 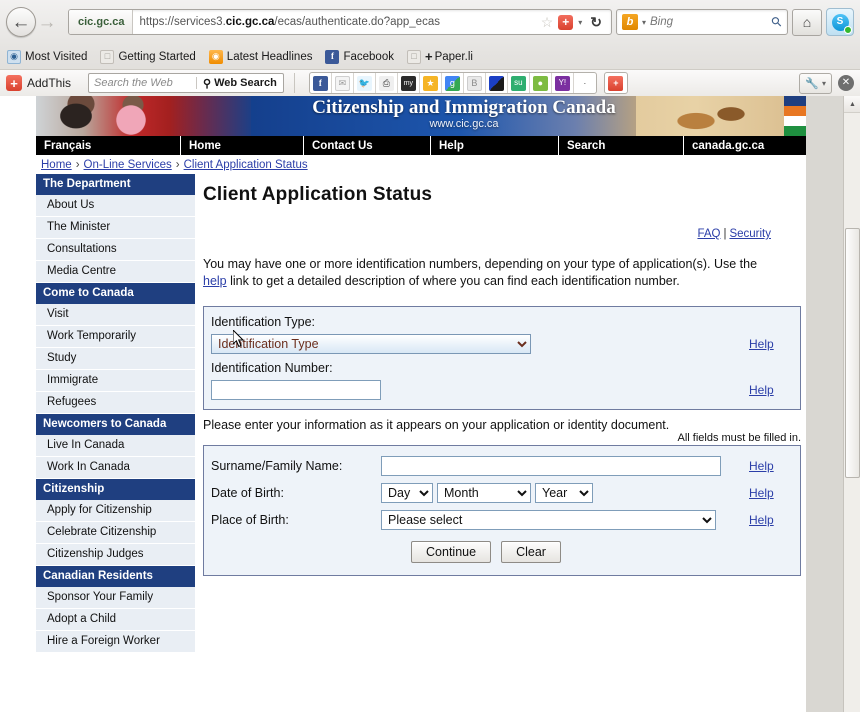 What do you see at coordinates (563, 83) in the screenshot?
I see `yahoo-share-icon: Y!` at bounding box center [563, 83].